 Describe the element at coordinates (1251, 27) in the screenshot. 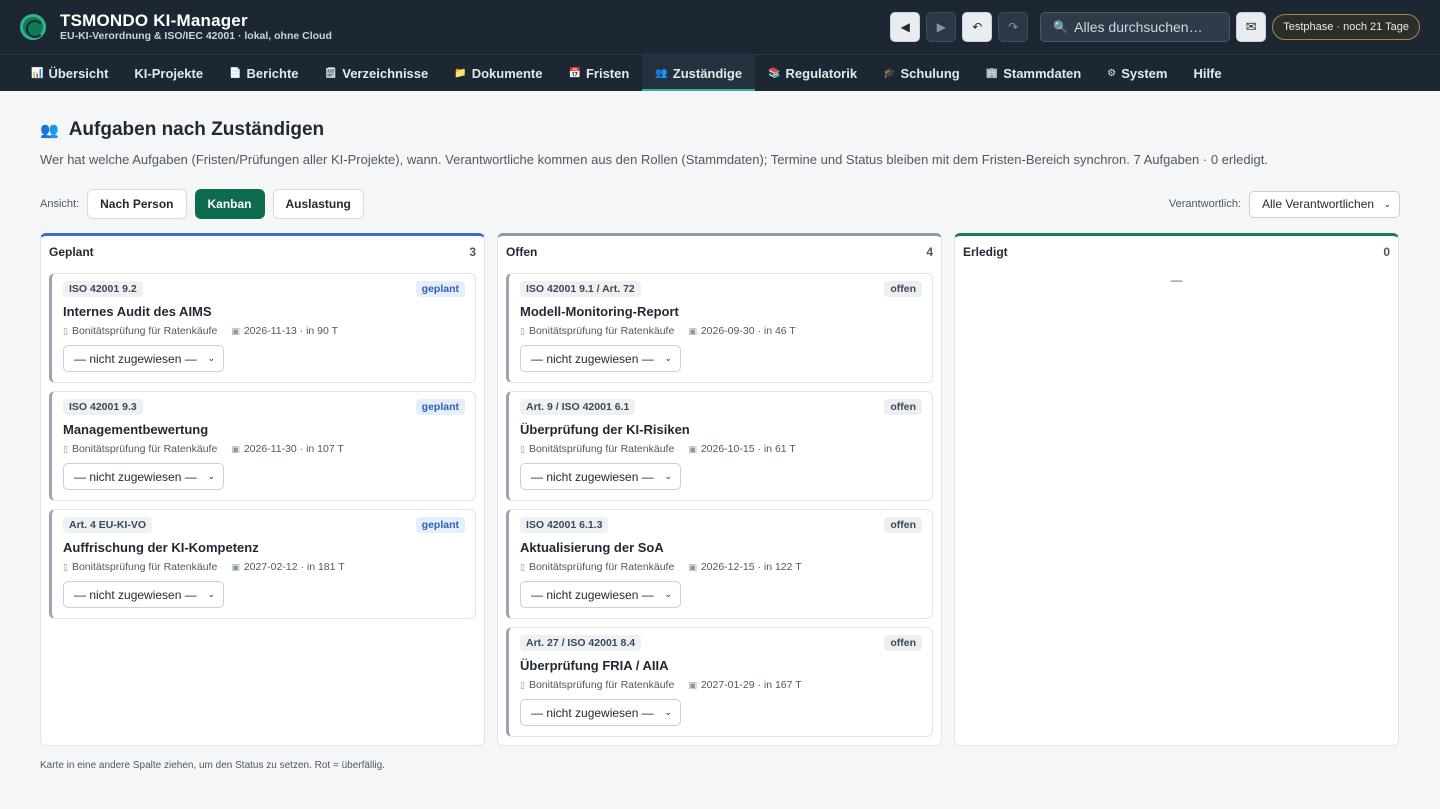

I see `mail-button: ✉` at that location.